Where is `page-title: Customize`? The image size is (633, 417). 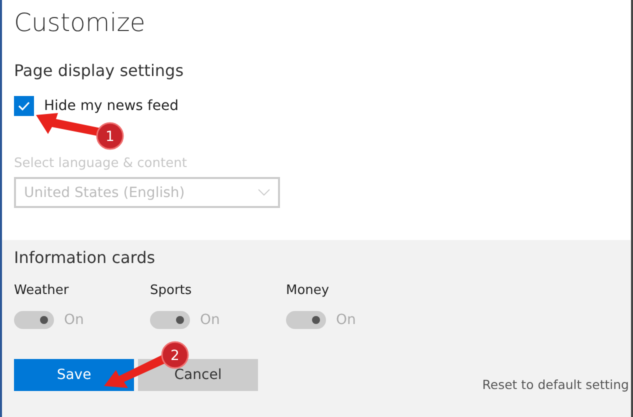 page-title: Customize is located at coordinates (80, 22).